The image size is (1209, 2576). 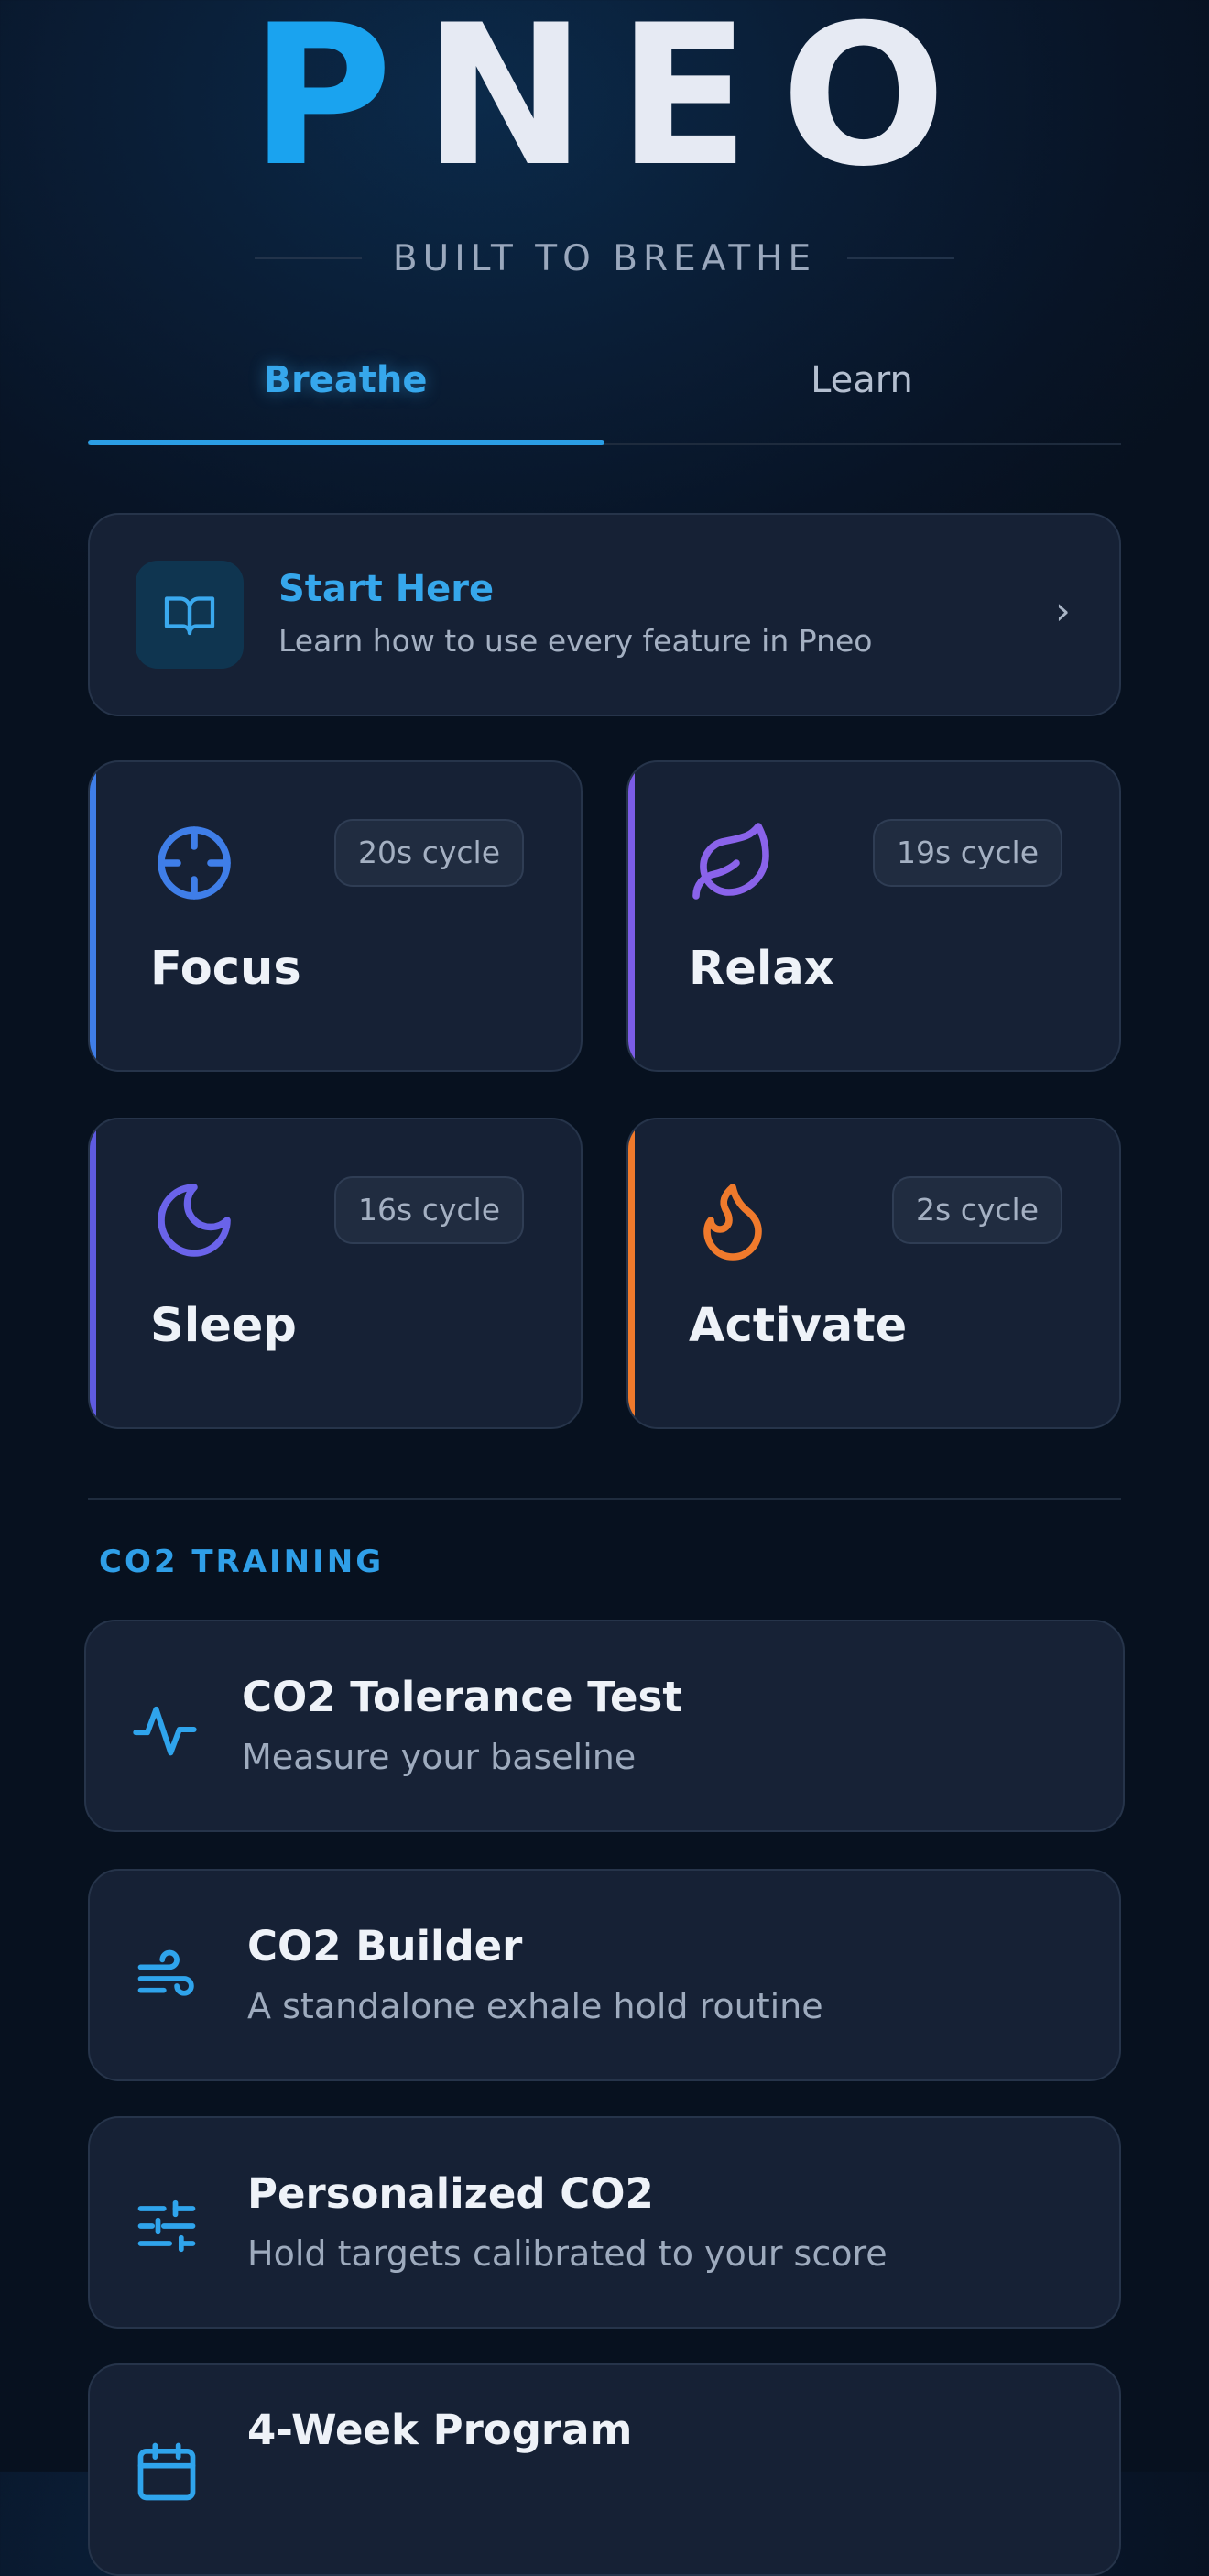 I want to click on calendar-icon, so click(x=167, y=2472).